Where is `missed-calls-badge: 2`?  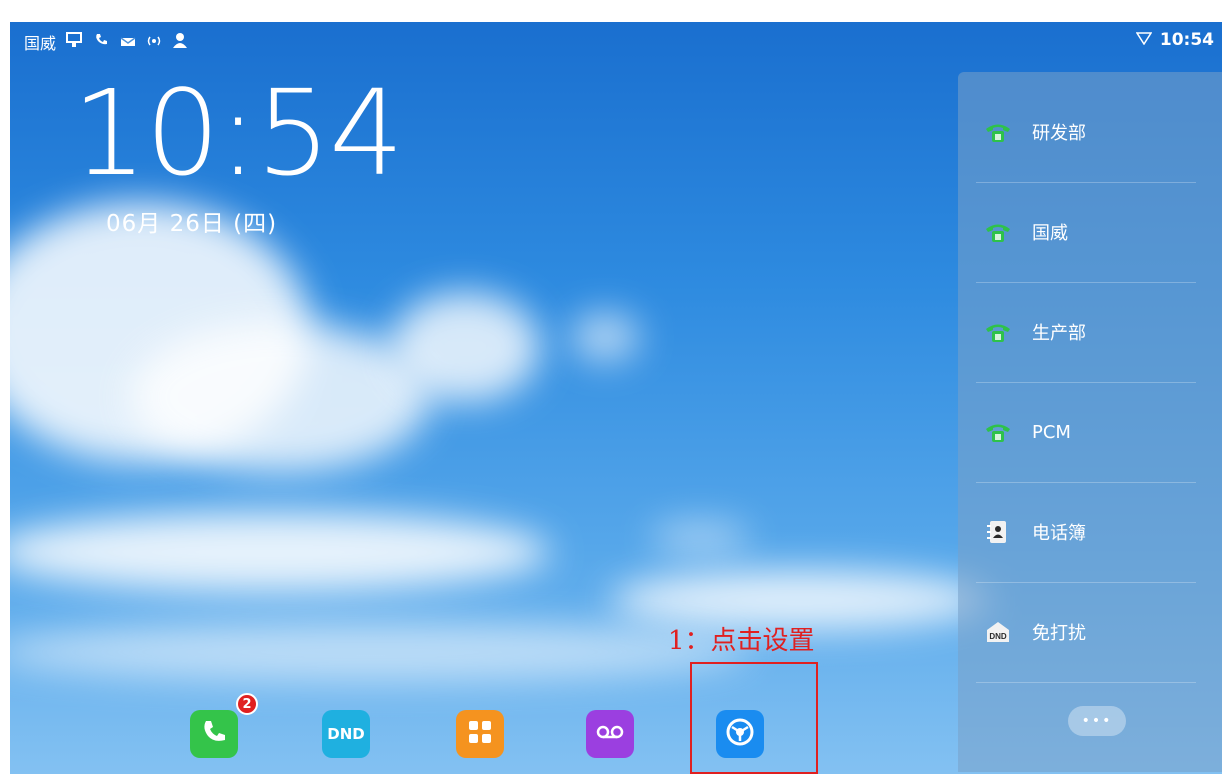 missed-calls-badge: 2 is located at coordinates (247, 704).